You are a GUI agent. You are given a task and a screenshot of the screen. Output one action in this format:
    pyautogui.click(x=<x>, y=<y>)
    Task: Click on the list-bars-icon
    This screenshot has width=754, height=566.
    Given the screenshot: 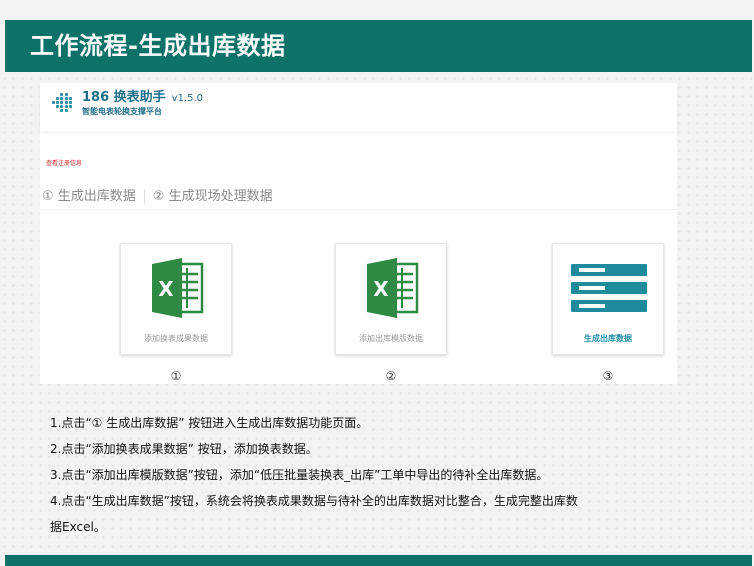 What is the action you would take?
    pyautogui.click(x=609, y=288)
    